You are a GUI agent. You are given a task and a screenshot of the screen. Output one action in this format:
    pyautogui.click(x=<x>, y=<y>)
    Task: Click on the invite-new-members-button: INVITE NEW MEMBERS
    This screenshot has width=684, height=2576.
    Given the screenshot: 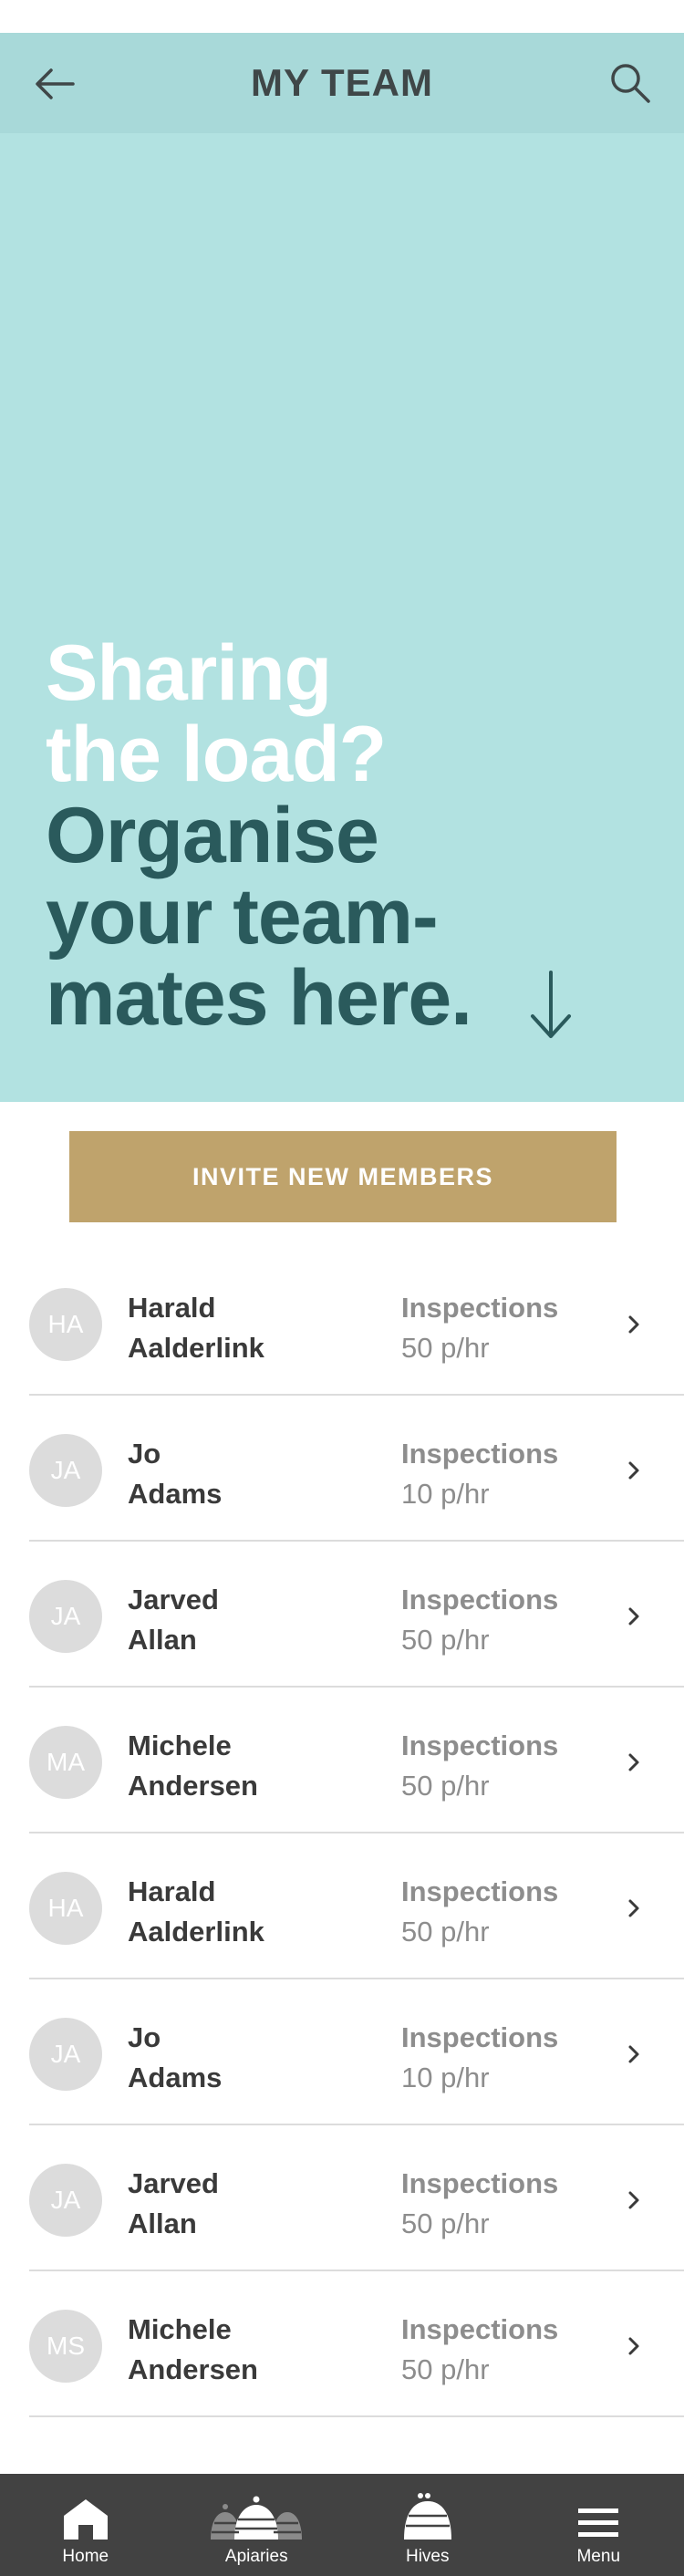 What is the action you would take?
    pyautogui.click(x=343, y=1176)
    